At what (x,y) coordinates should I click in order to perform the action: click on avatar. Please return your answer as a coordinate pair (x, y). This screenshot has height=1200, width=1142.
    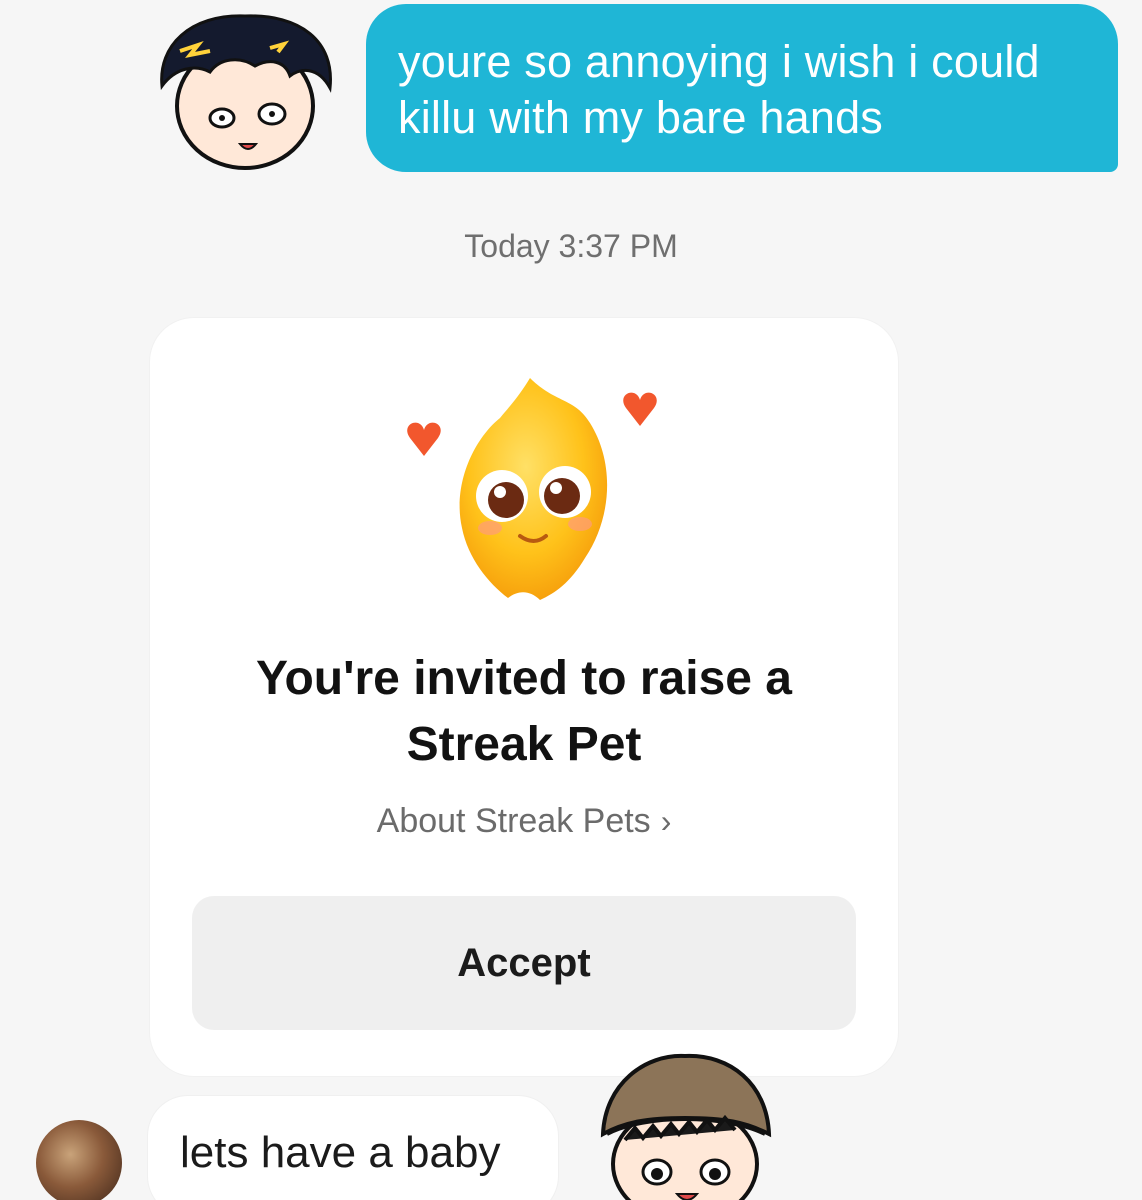
    Looking at the image, I should click on (79, 1160).